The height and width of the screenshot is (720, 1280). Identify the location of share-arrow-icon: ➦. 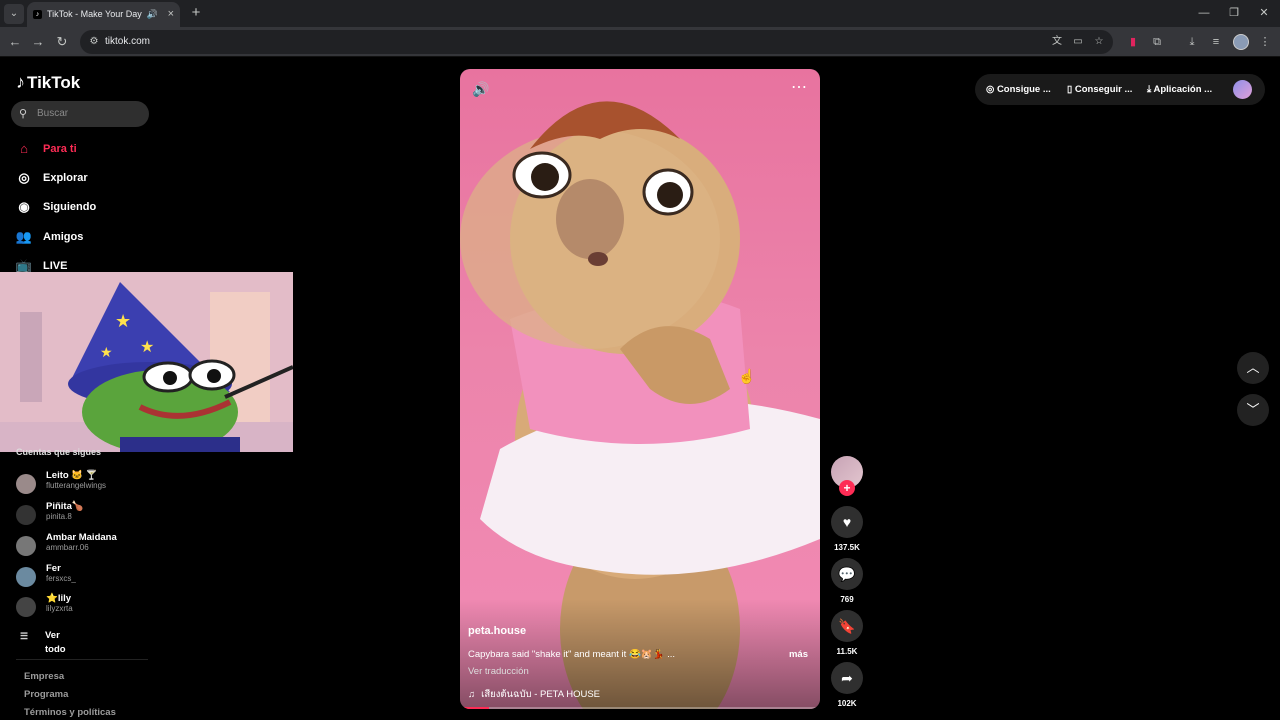
(847, 678).